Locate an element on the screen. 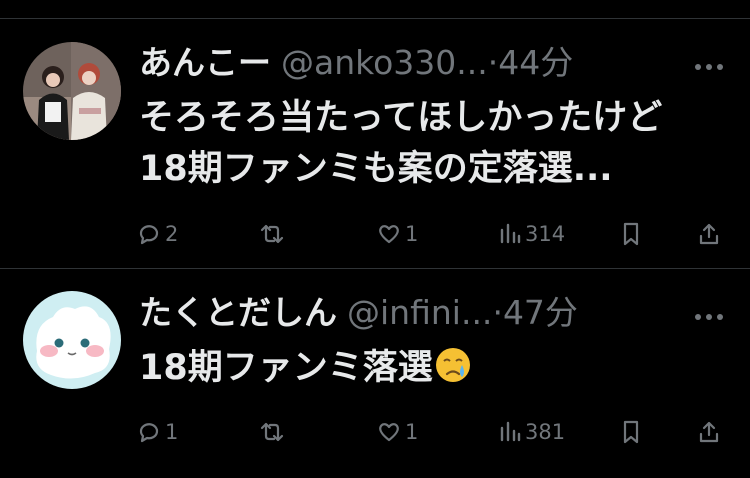 The width and height of the screenshot is (750, 478). crying-face-emoji is located at coordinates (453, 365).